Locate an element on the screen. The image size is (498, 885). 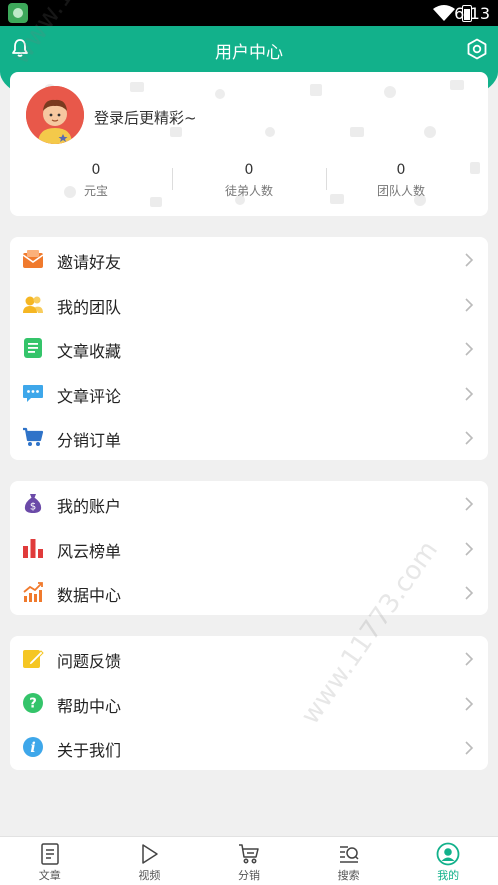
stat-team: 0 团队人数 is located at coordinates (401, 180).